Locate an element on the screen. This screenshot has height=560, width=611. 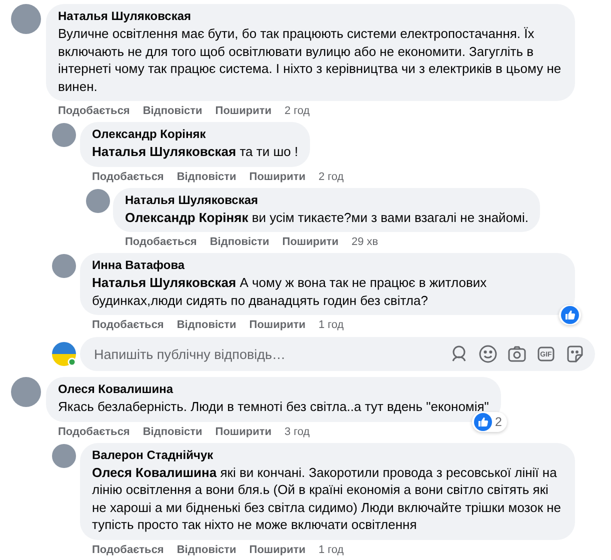
sticker-icon is located at coordinates (575, 354).